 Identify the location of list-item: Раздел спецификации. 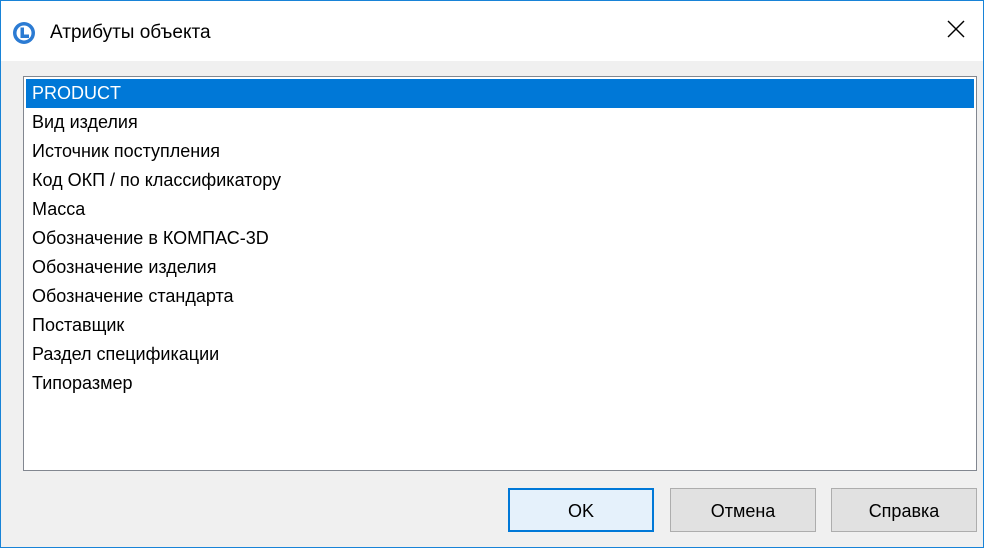
(500, 354).